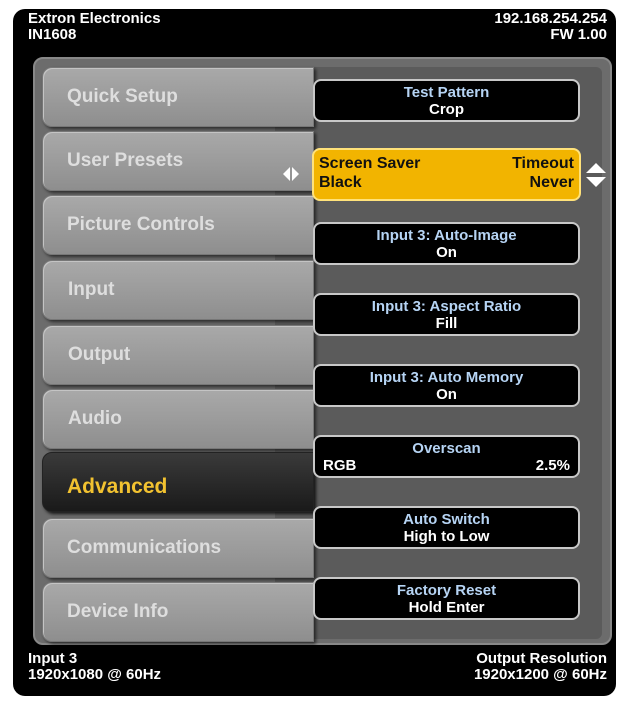  Describe the element at coordinates (596, 175) in the screenshot. I see `up-down-arrows-icon` at that location.